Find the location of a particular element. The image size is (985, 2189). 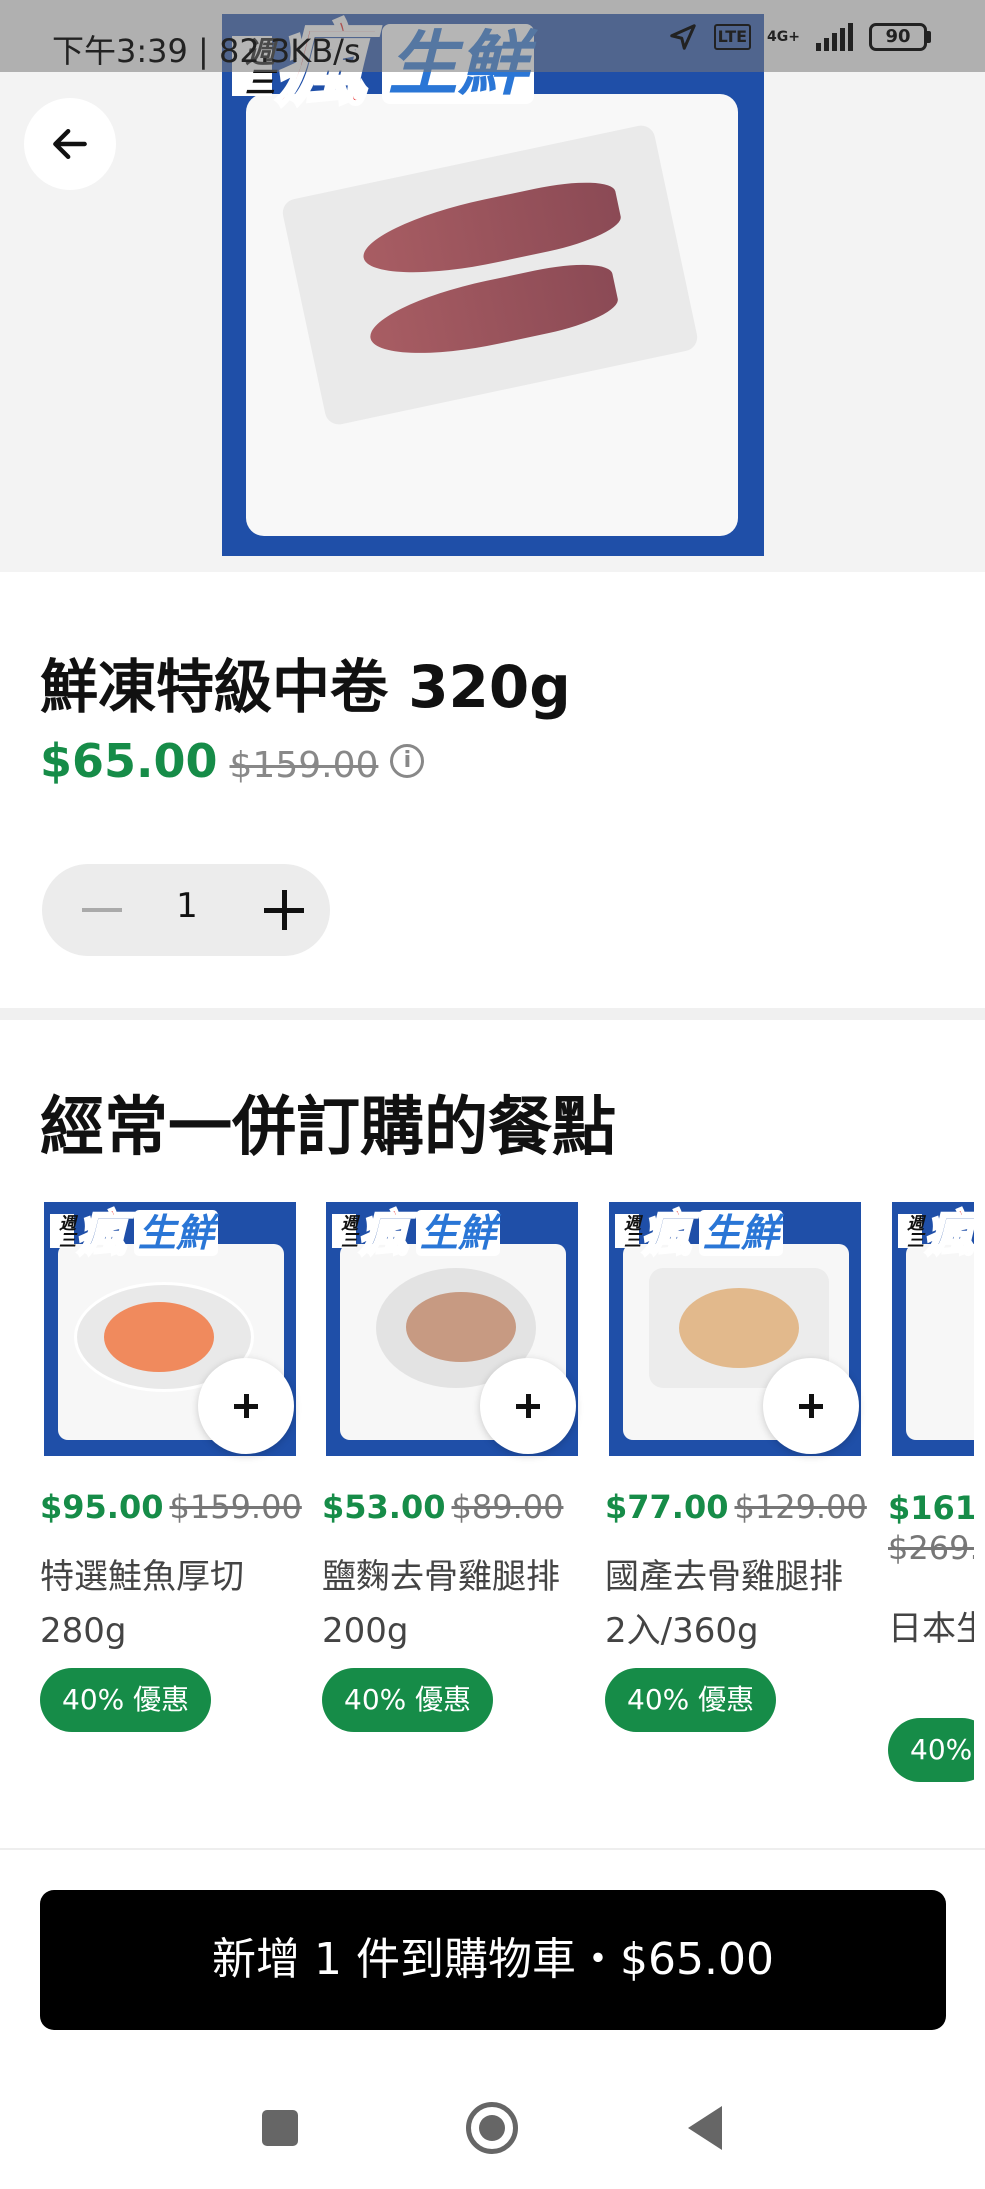

product-price: $65.00 is located at coordinates (129, 761).